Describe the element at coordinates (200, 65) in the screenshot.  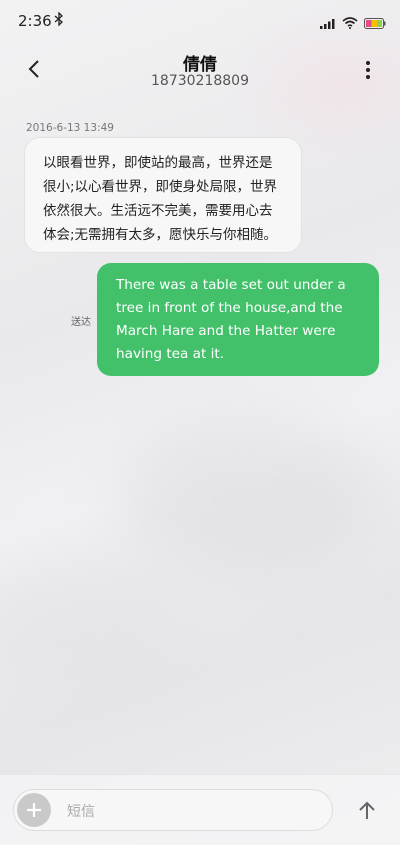
I see `contact-name: 倩倩` at that location.